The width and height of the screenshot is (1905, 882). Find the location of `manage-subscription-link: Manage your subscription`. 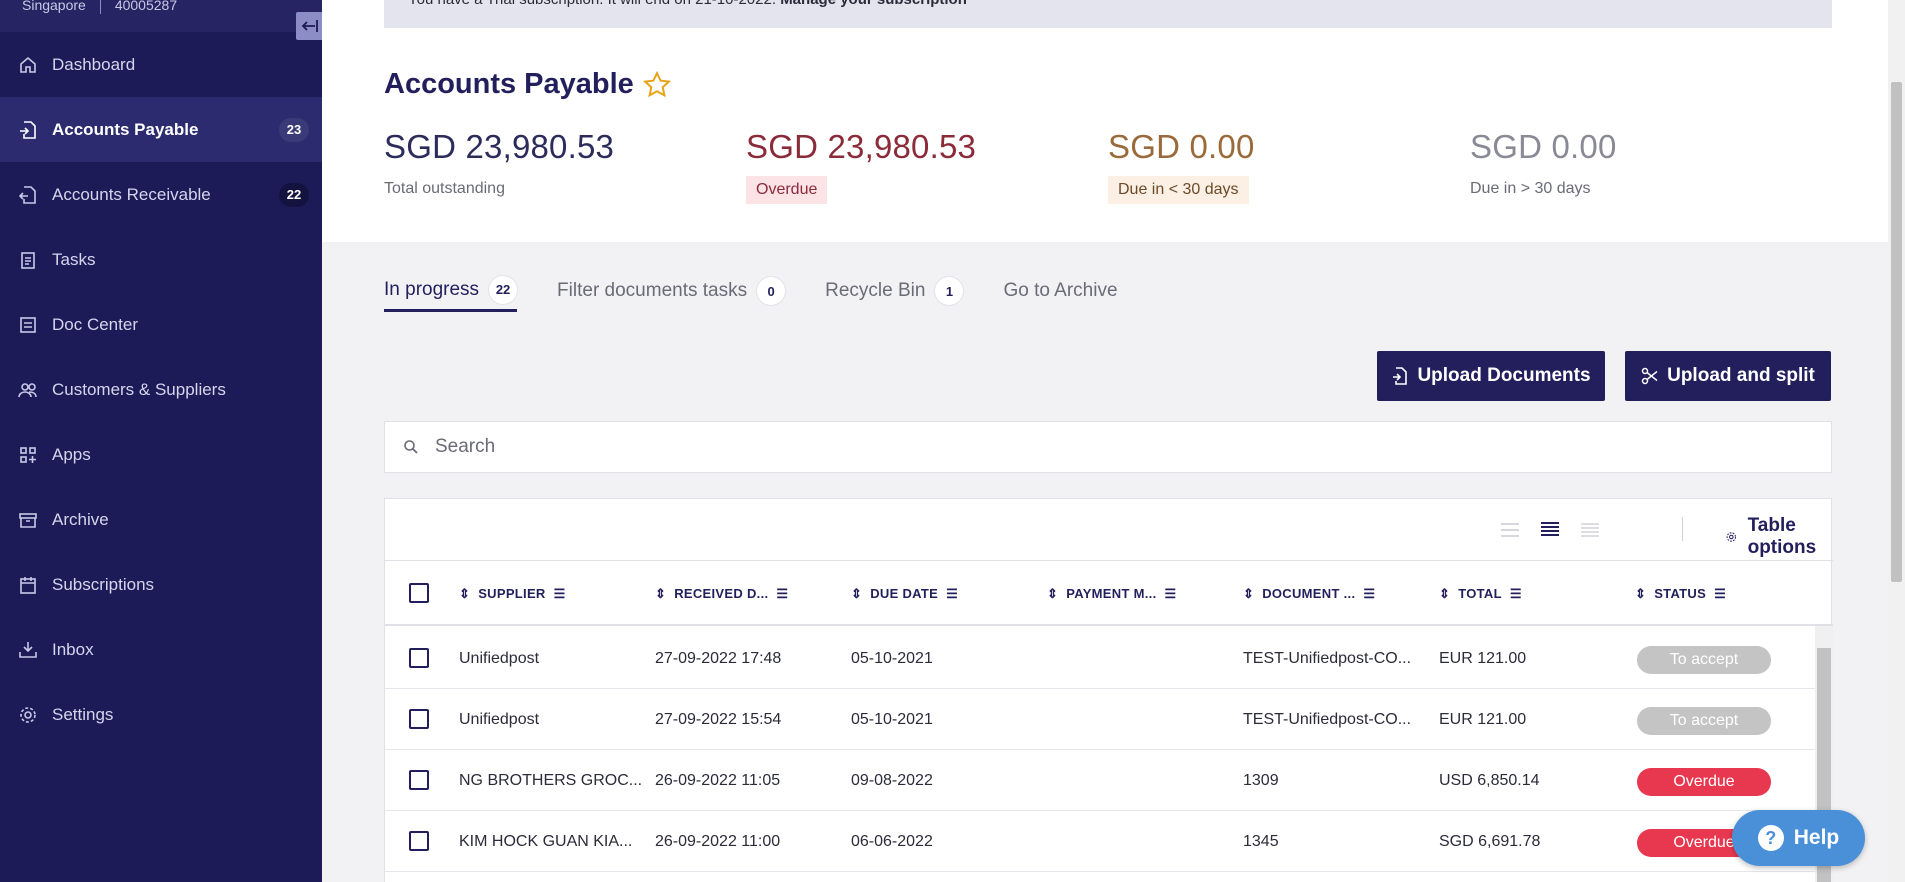

manage-subscription-link: Manage your subscription is located at coordinates (873, 4).